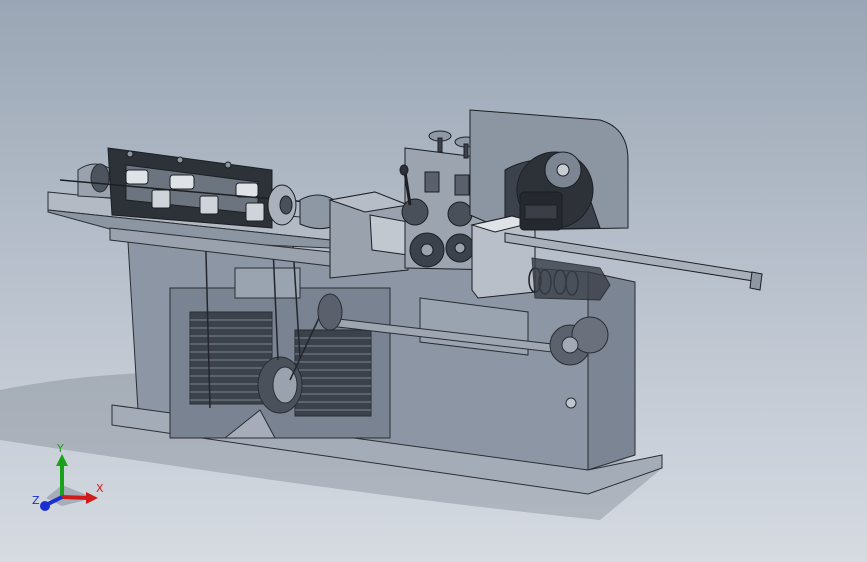  I want to click on drive-pulley, so click(280, 385).